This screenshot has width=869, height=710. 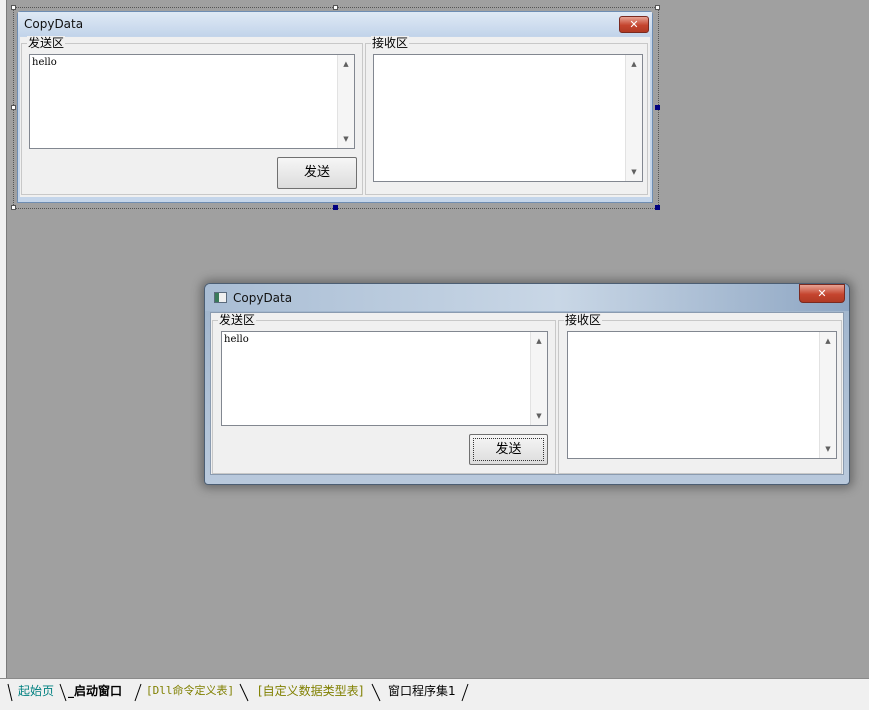 What do you see at coordinates (657, 107) in the screenshot?
I see `resize-handle-mr` at bounding box center [657, 107].